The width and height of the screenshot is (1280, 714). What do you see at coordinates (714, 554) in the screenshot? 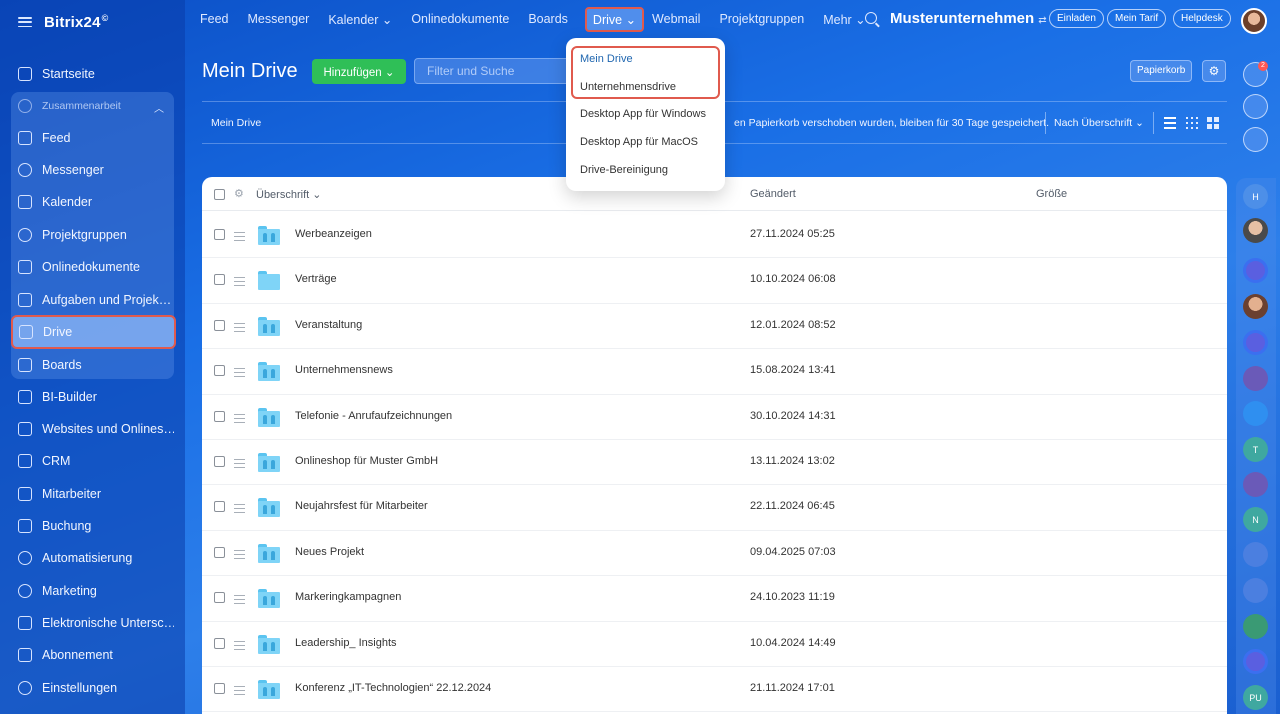
I see `table-row: Neues Projekt 09.04.2025 07:03` at bounding box center [714, 554].